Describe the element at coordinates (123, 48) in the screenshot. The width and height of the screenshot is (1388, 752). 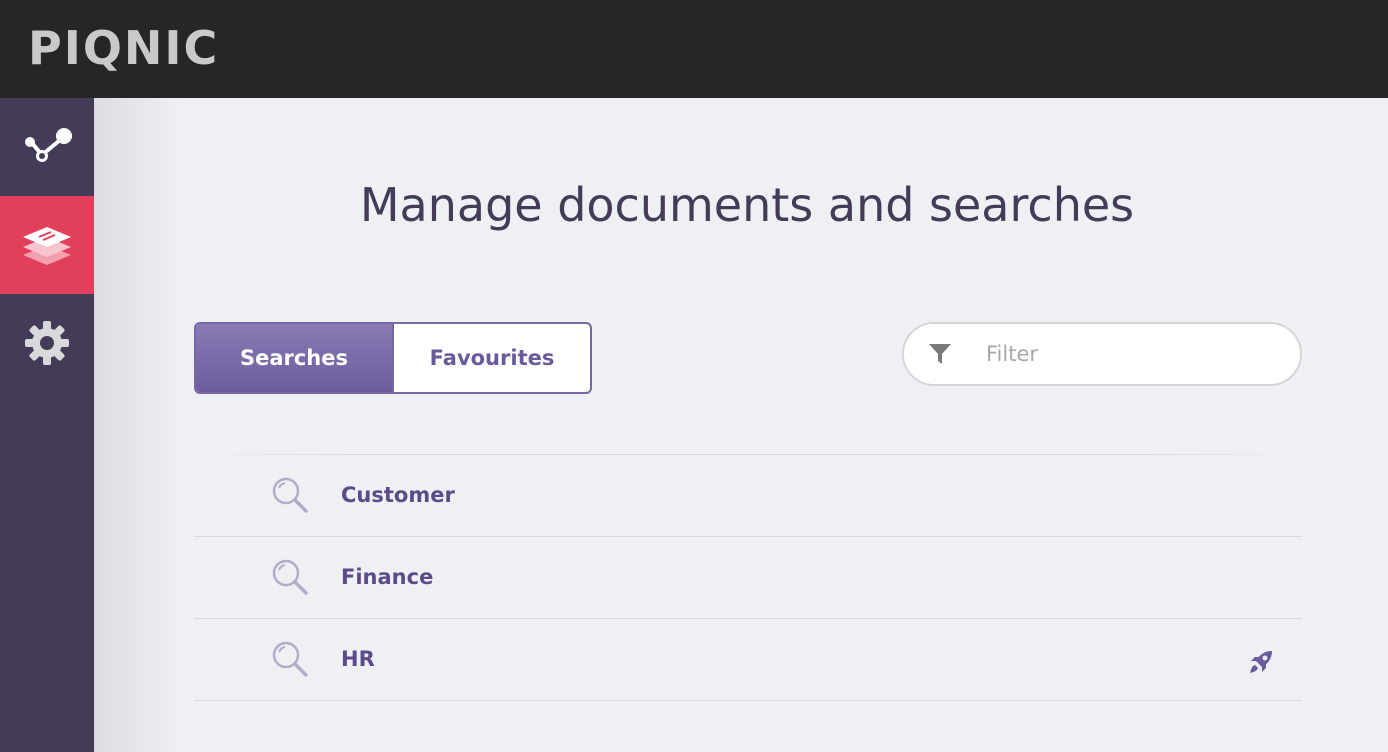
I see `app-logo: PIQNIC` at that location.